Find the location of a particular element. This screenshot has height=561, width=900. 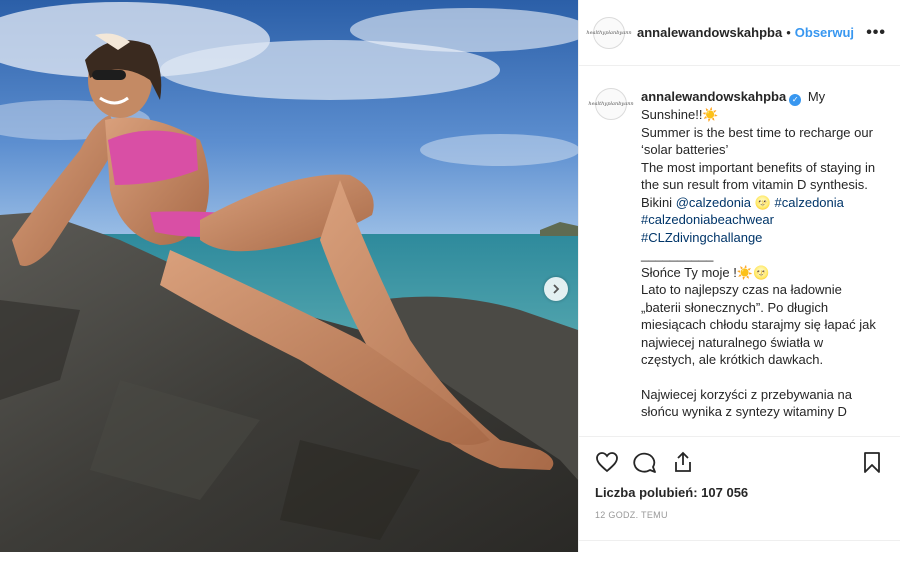

action-bar: Liczba polubień: 107 056 12 GODZ. TEMU is located at coordinates (739, 478).